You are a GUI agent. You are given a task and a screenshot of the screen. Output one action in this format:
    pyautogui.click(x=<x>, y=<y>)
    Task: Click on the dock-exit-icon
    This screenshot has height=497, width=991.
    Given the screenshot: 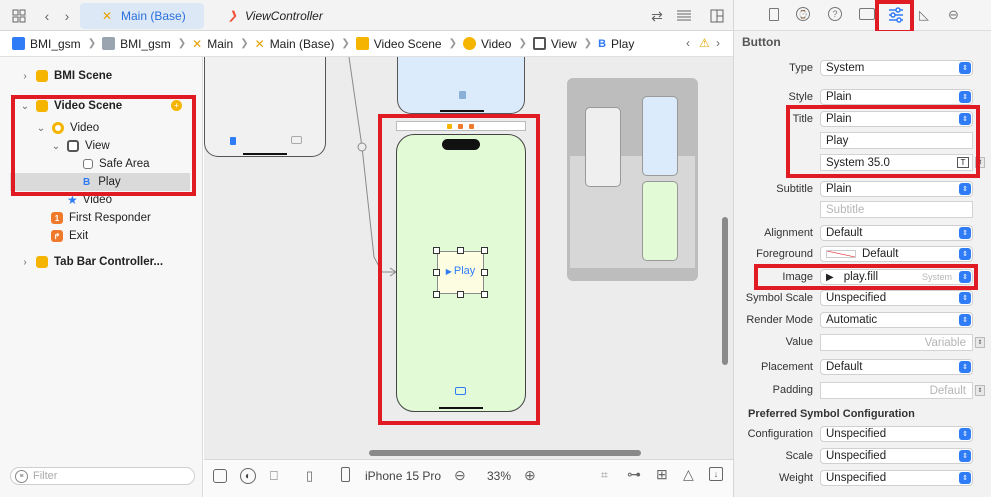 What is the action you would take?
    pyautogui.click(x=471, y=126)
    